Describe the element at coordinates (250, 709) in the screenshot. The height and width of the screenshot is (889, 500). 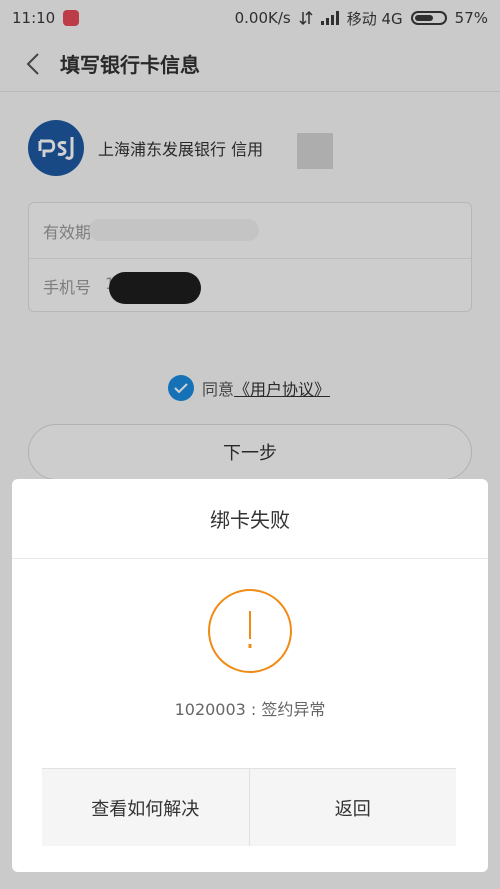
I see `error-message: 1020003 : 签约异常` at that location.